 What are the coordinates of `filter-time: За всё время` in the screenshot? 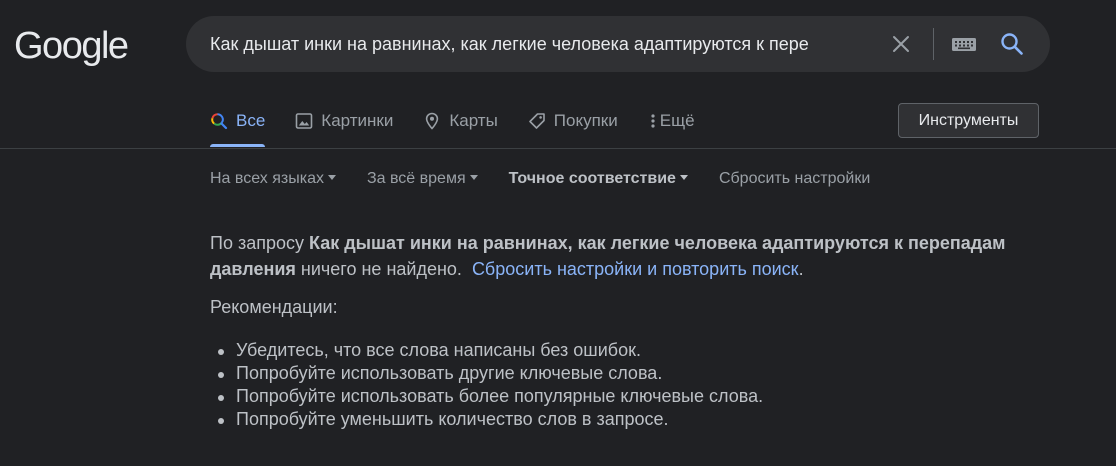 It's located at (422, 179).